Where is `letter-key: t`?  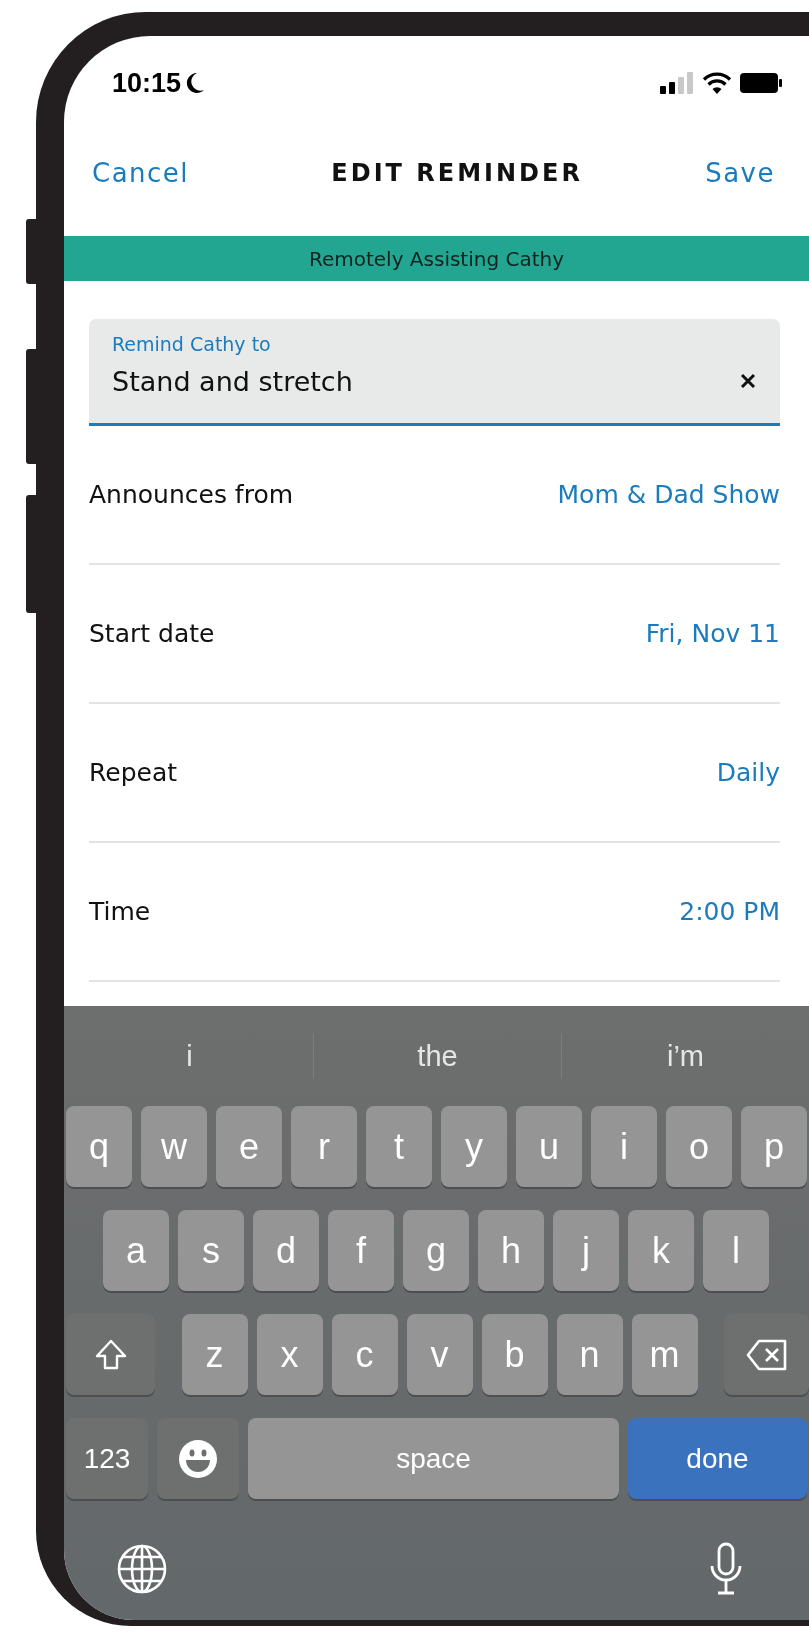 letter-key: t is located at coordinates (399, 1146).